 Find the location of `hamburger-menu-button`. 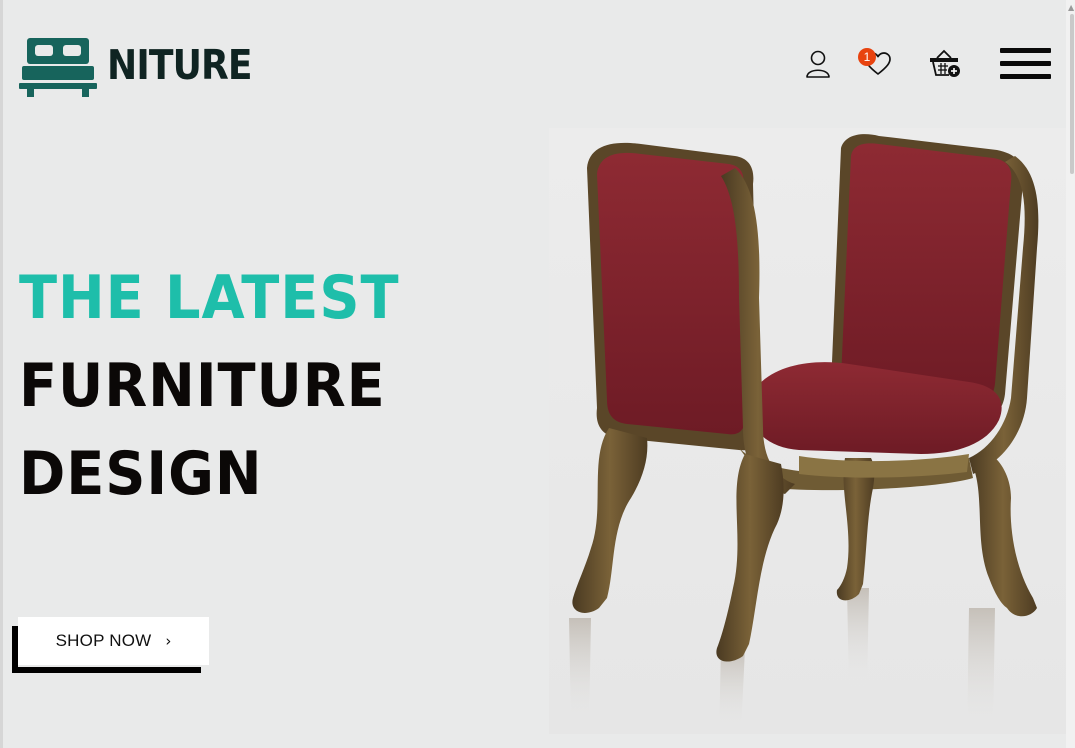

hamburger-menu-button is located at coordinates (1026, 64).